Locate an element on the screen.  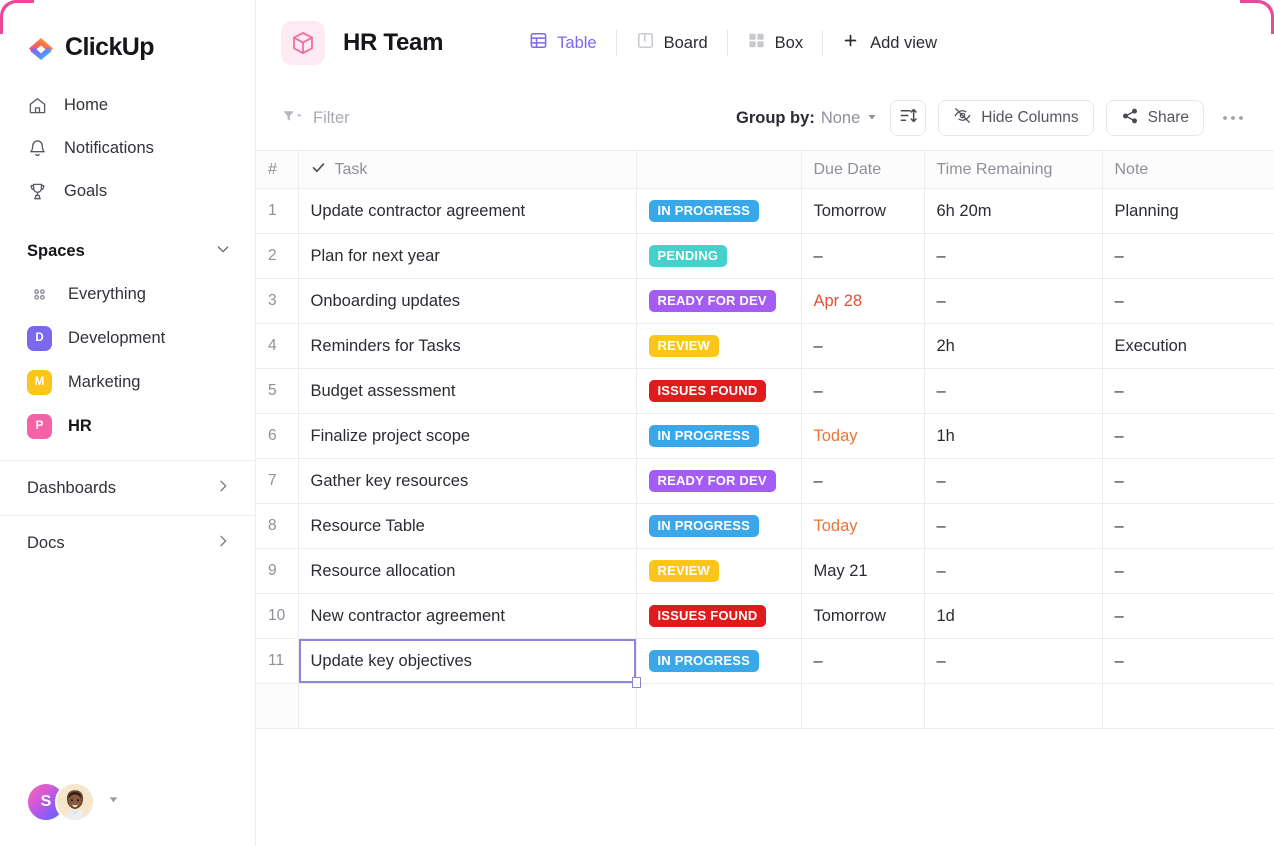
tab-board: Board is located at coordinates (672, 43).